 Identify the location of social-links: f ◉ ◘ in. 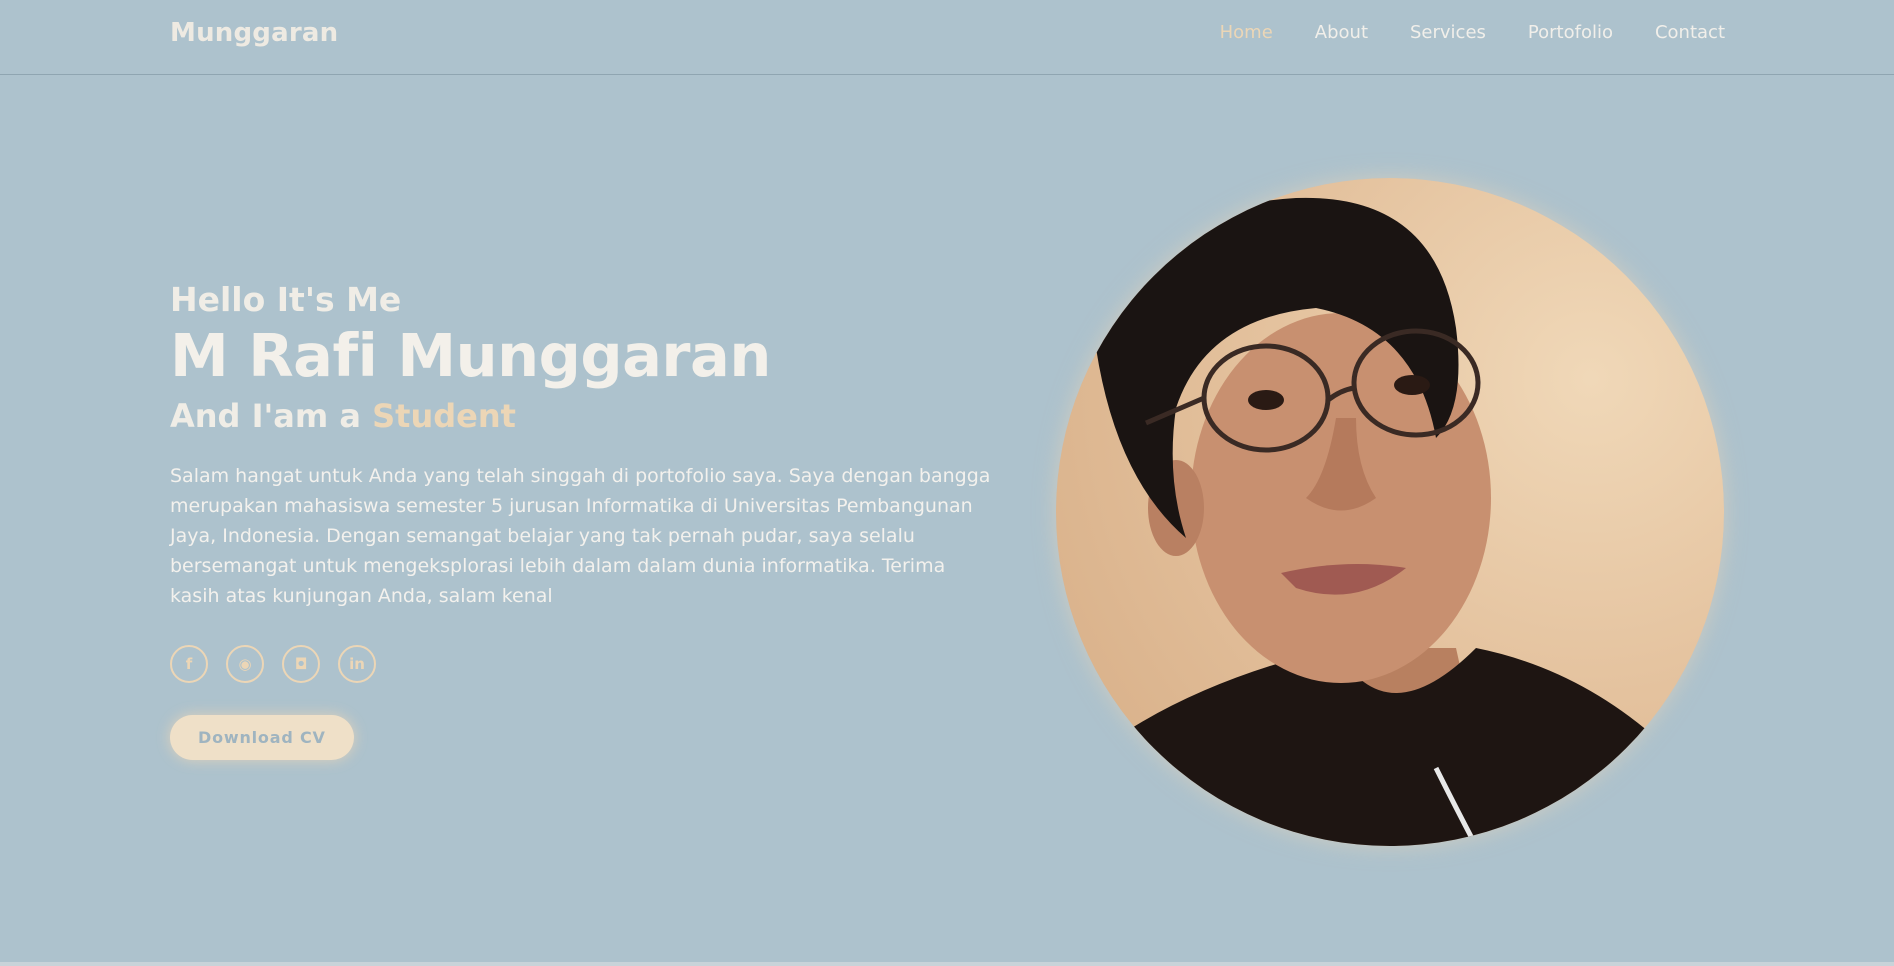
(590, 663).